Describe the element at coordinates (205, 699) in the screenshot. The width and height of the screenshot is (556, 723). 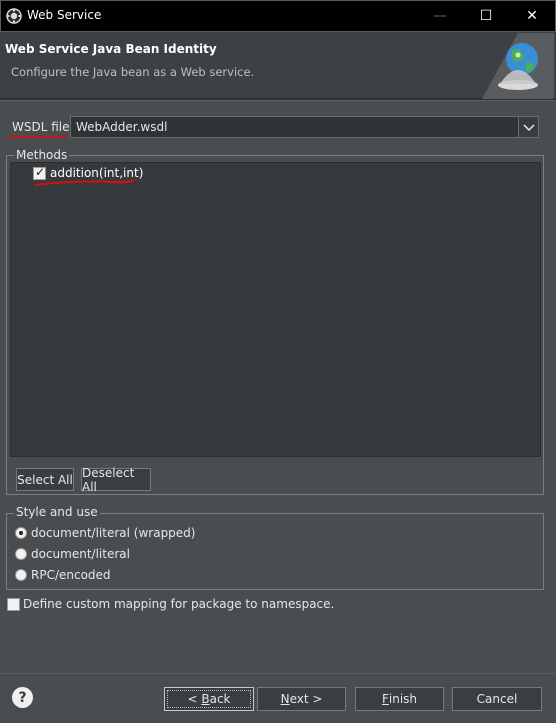
I see `back-mnemonic: B` at that location.